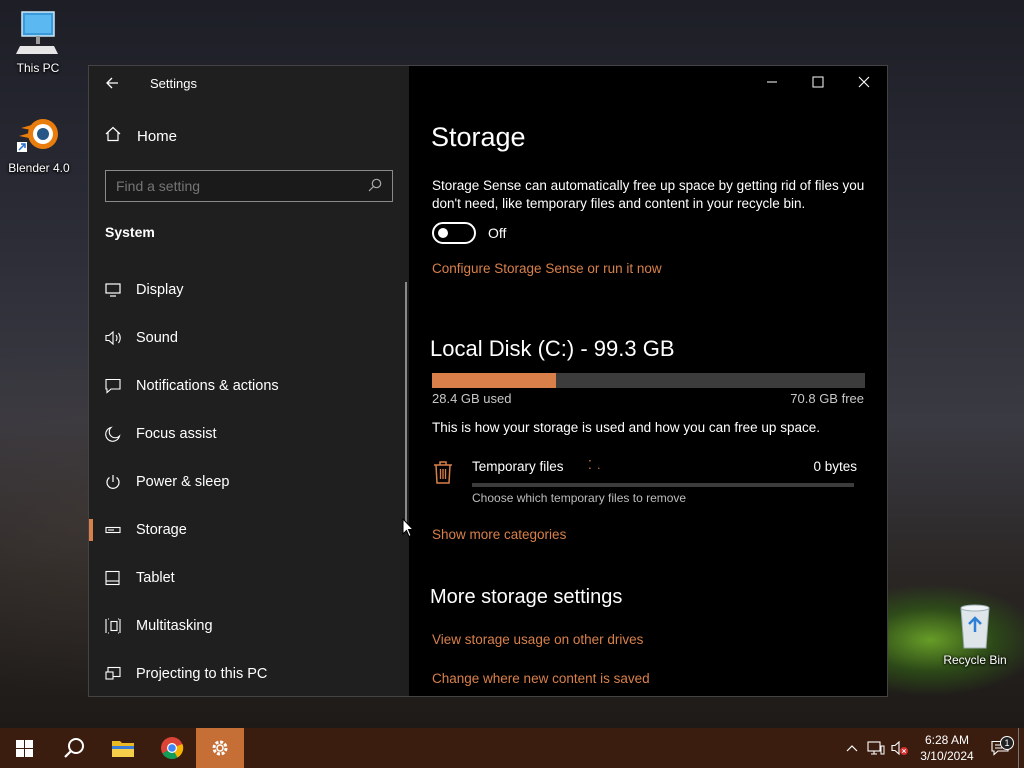 Image resolution: width=1024 pixels, height=768 pixels. I want to click on volume-button, so click(900, 748).